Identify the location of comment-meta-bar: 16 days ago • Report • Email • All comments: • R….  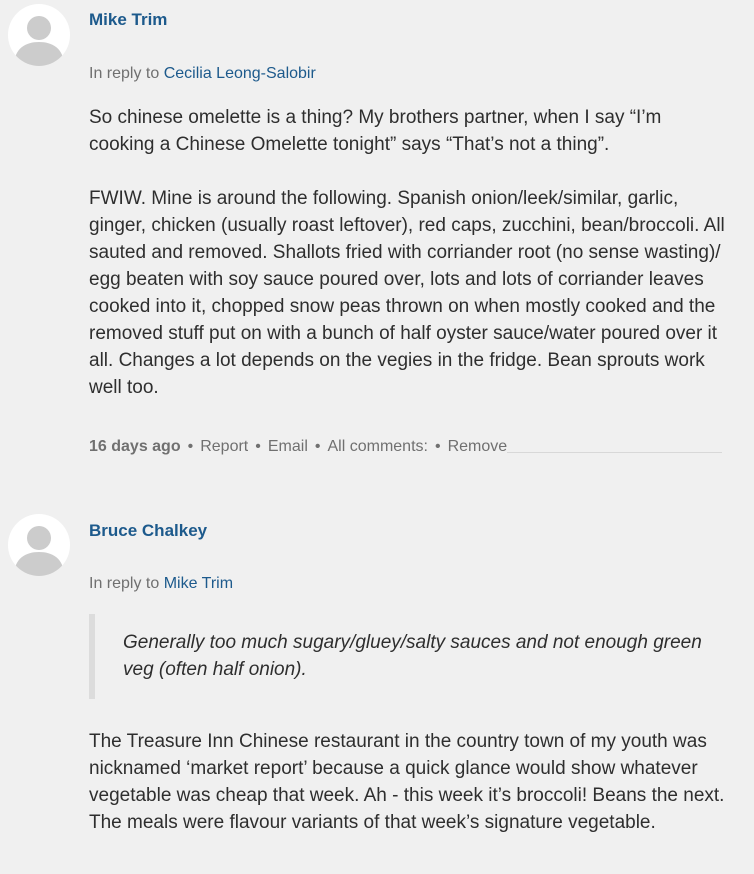
(405, 446).